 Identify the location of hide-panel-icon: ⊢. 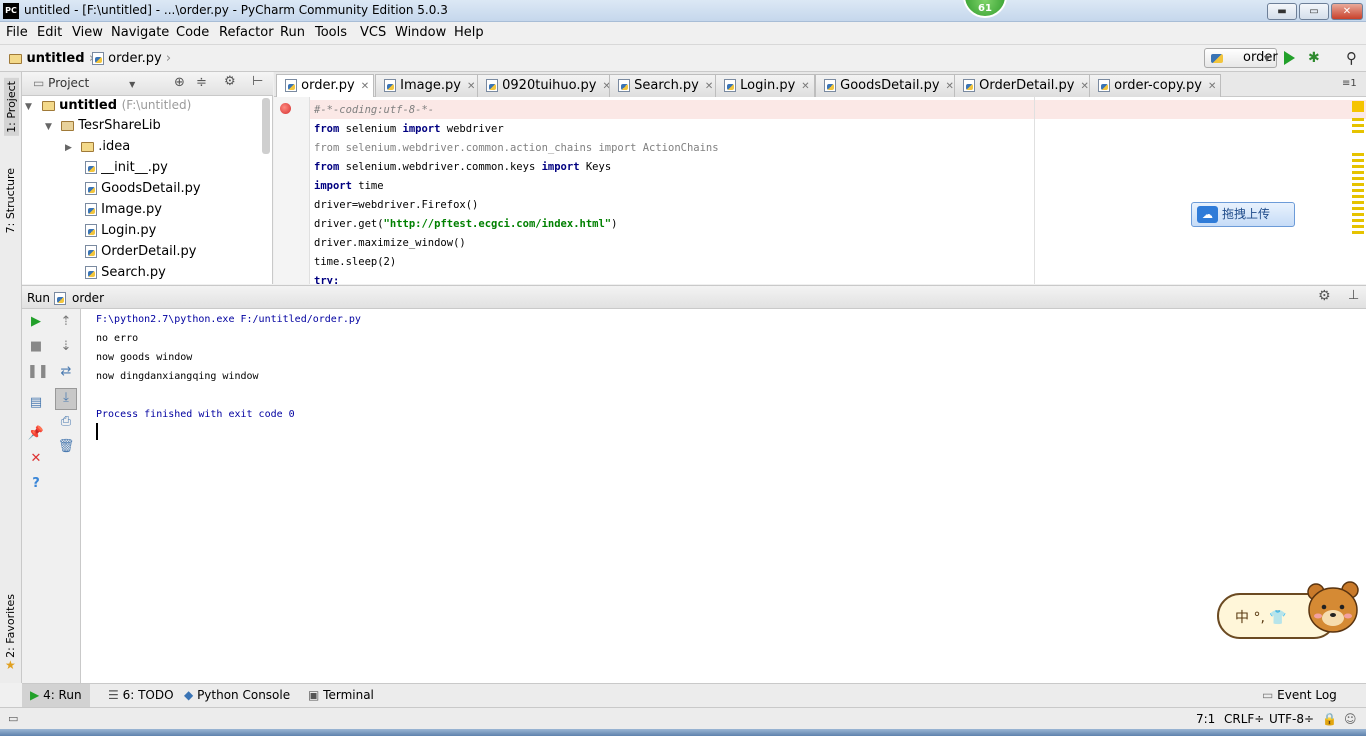
(257, 81).